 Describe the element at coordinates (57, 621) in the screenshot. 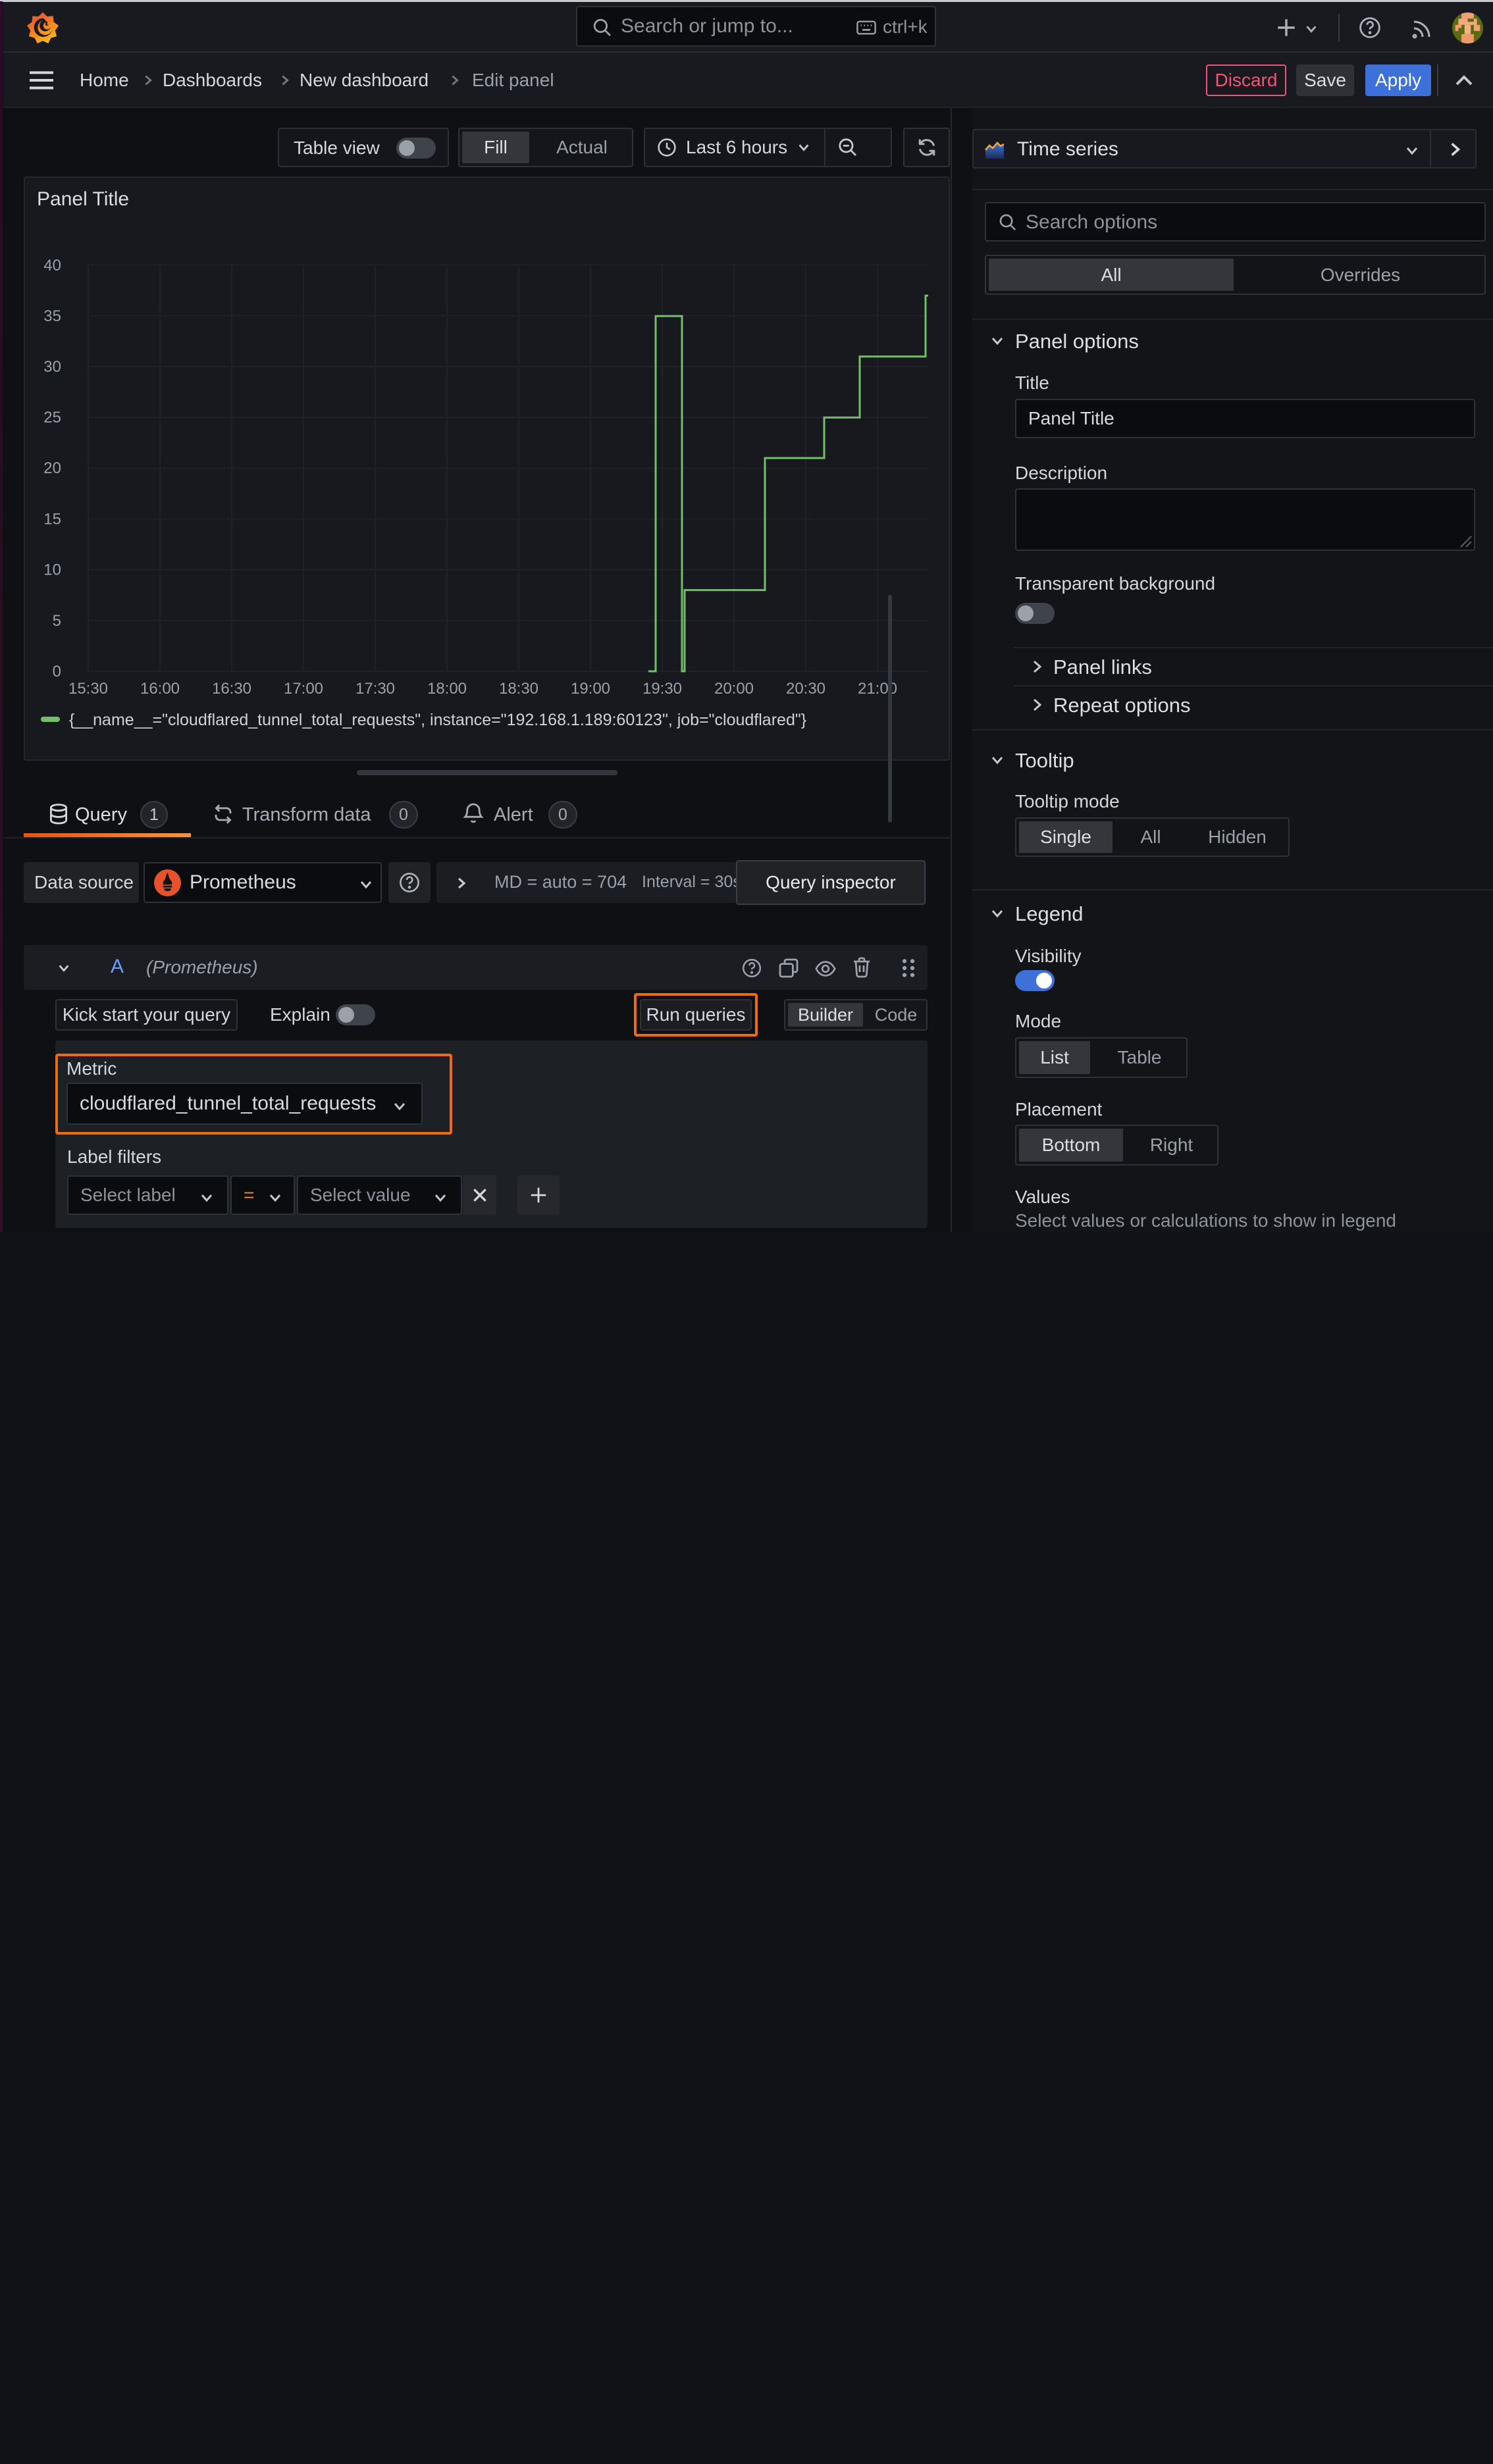

I see `svg-text: 5` at that location.